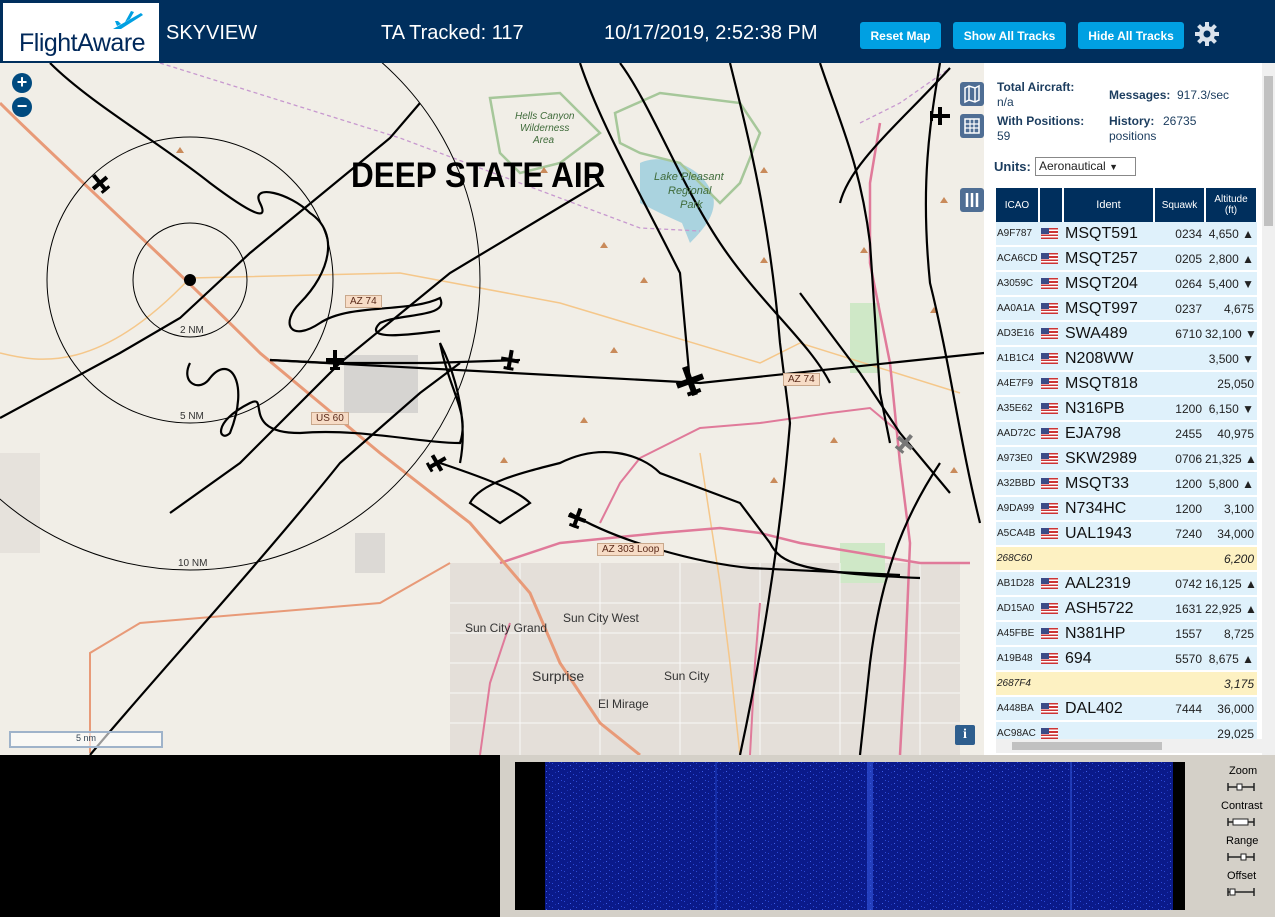 This screenshot has height=917, width=1275. Describe the element at coordinates (1241, 857) in the screenshot. I see `range-slider-icon` at that location.